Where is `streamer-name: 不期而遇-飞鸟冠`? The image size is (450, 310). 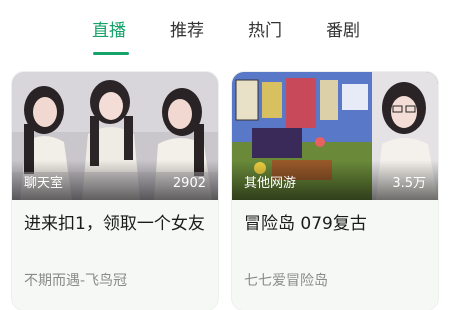 streamer-name: 不期而遇-飞鸟冠 is located at coordinates (75, 280).